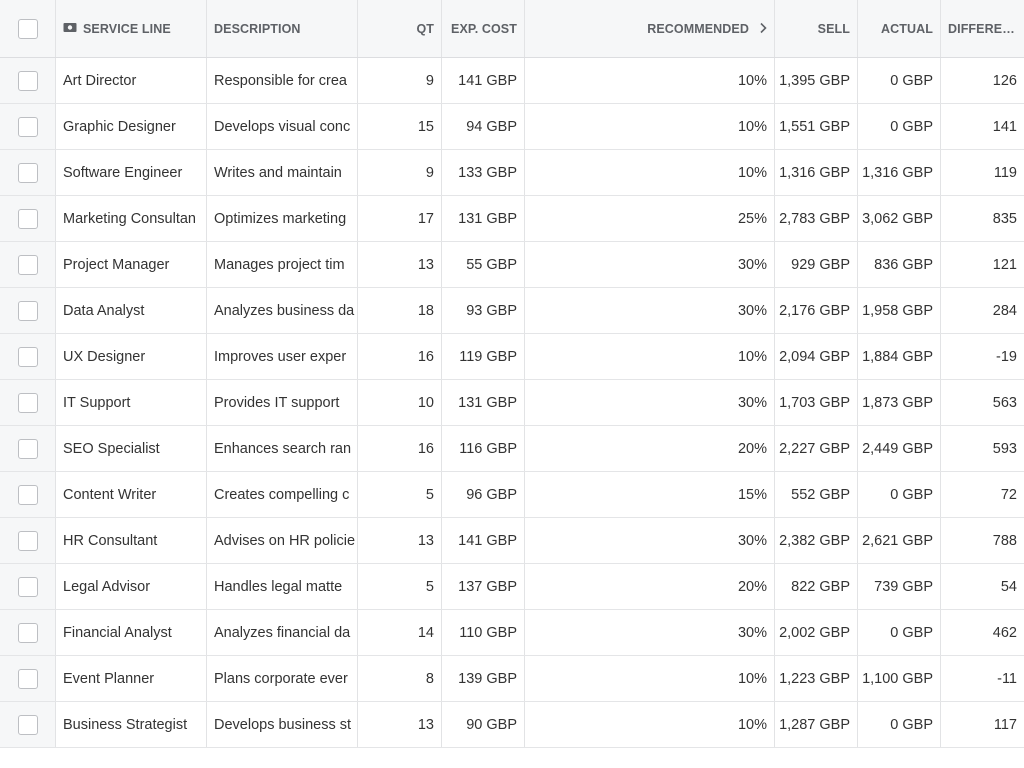  Describe the element at coordinates (282, 264) in the screenshot. I see `description-cell: Manages project tim` at that location.